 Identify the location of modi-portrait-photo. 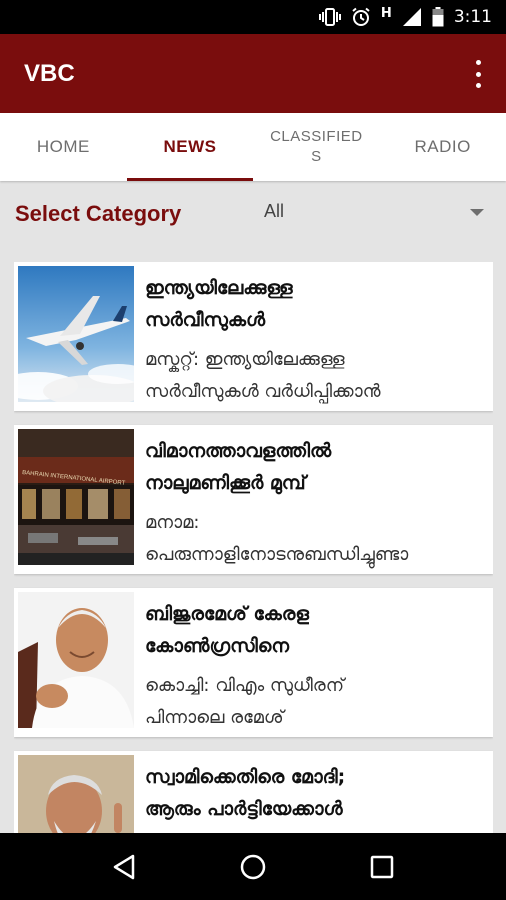
(76, 794).